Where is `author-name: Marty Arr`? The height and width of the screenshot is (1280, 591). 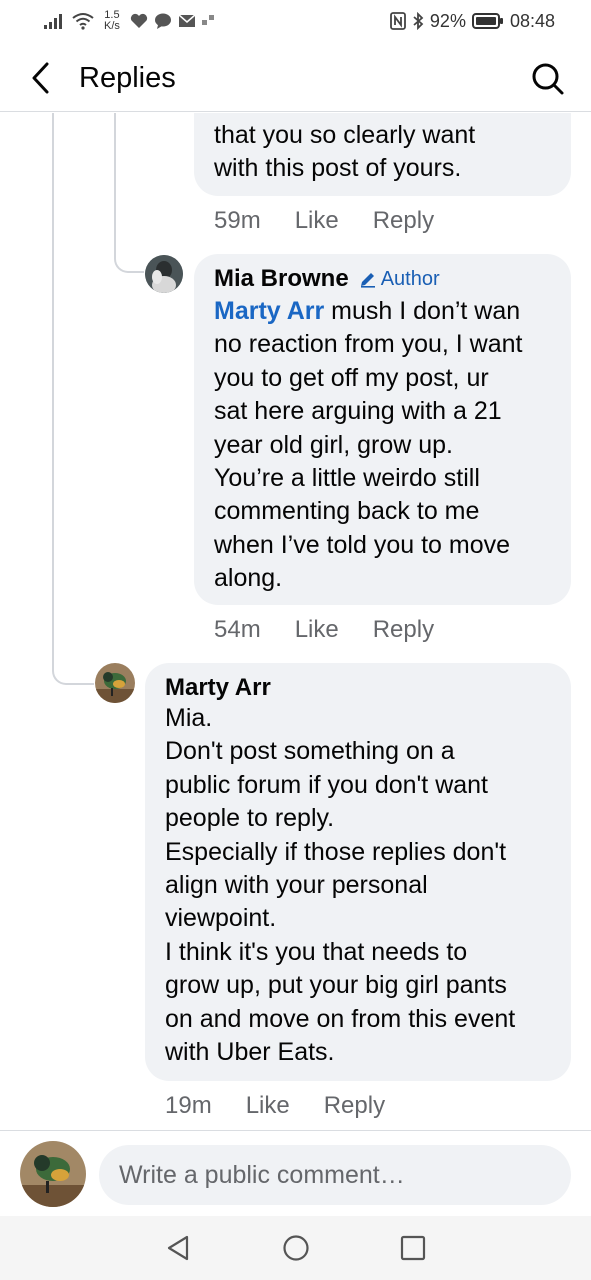
author-name: Marty Arr is located at coordinates (218, 687).